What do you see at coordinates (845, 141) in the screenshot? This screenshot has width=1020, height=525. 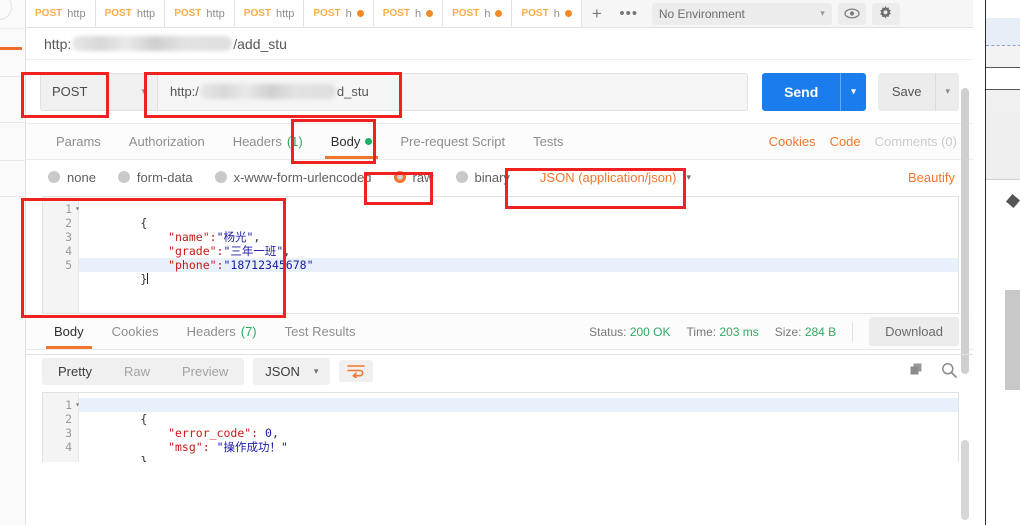 I see `code-link: Code` at bounding box center [845, 141].